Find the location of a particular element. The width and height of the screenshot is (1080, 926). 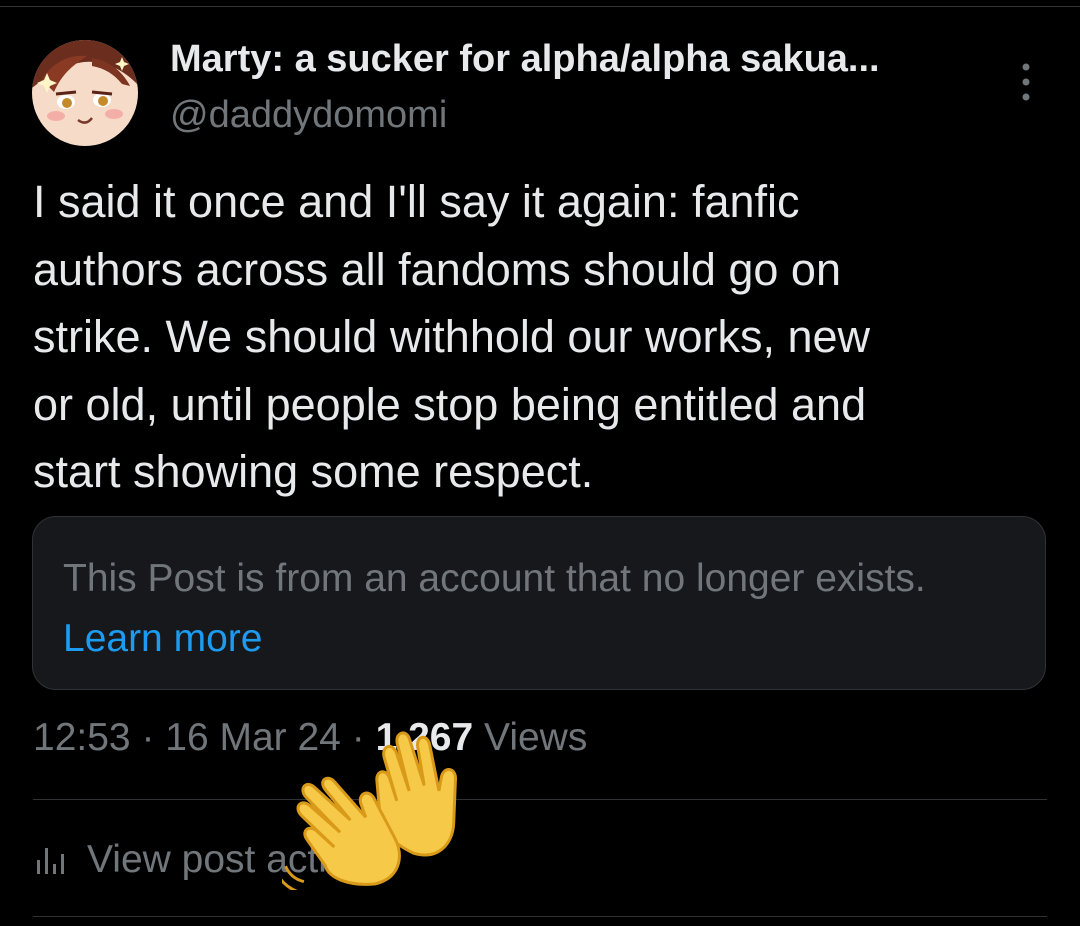

author-handle: @daddydomomi is located at coordinates (308, 115).